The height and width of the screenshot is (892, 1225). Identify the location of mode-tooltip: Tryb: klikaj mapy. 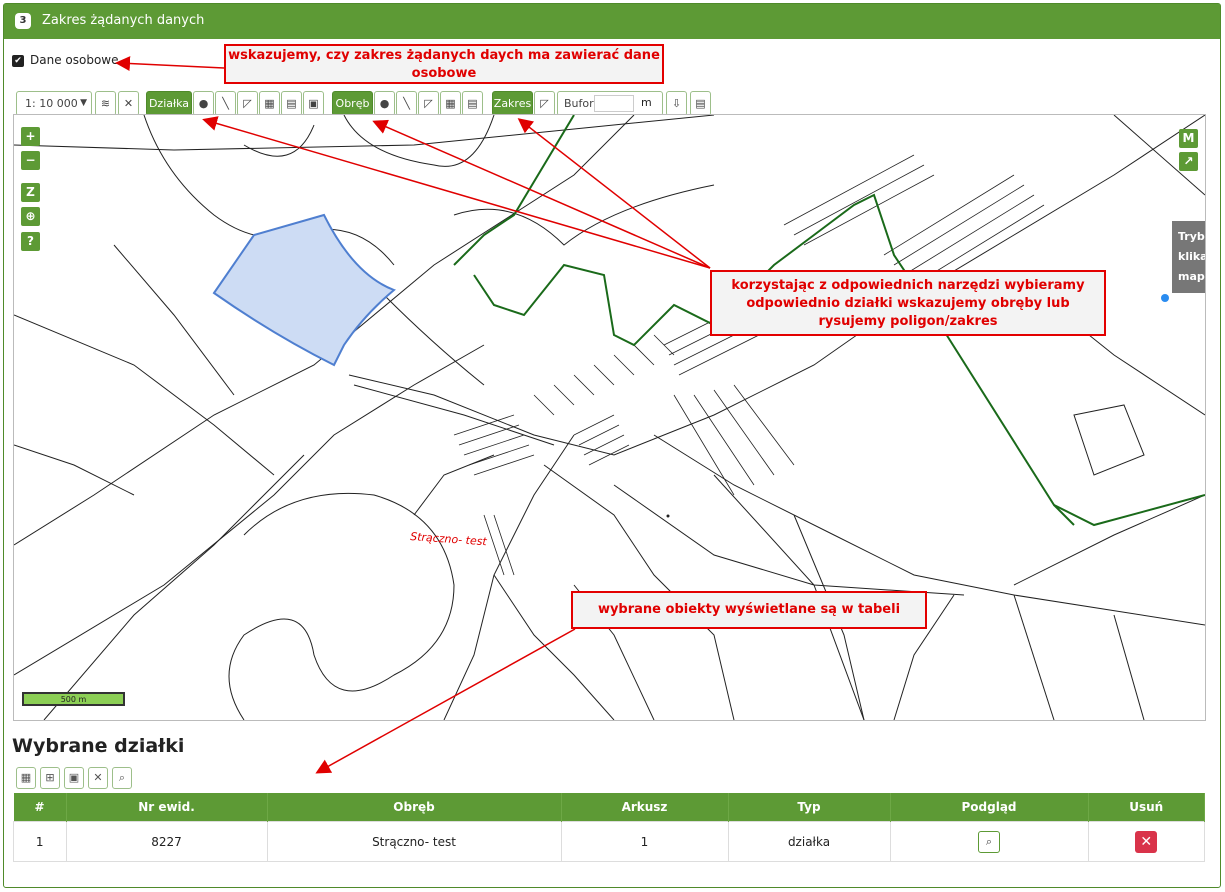
(1188, 257).